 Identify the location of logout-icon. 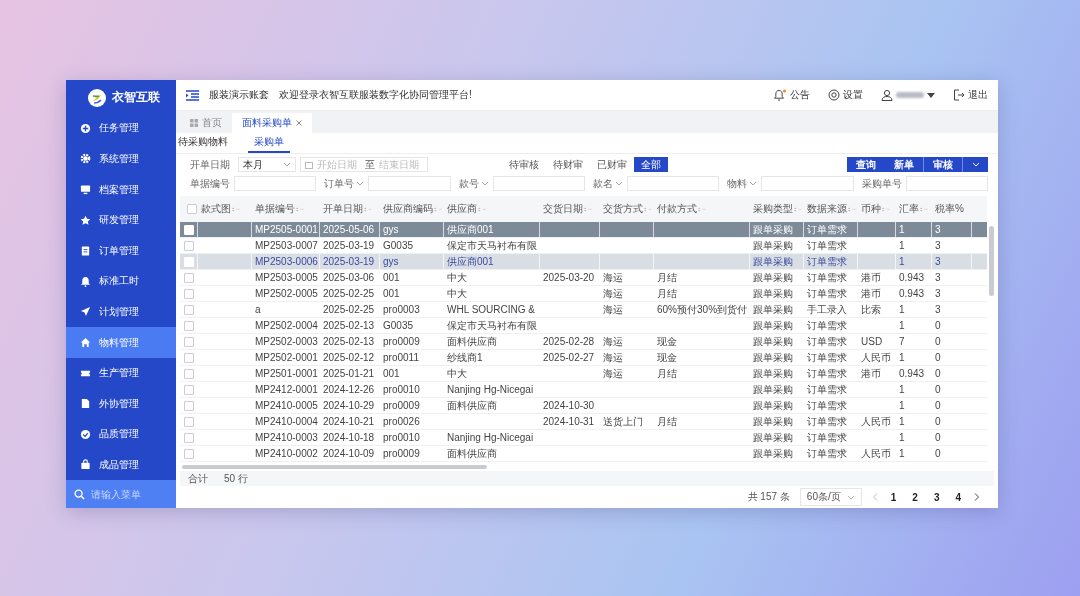
(959, 95).